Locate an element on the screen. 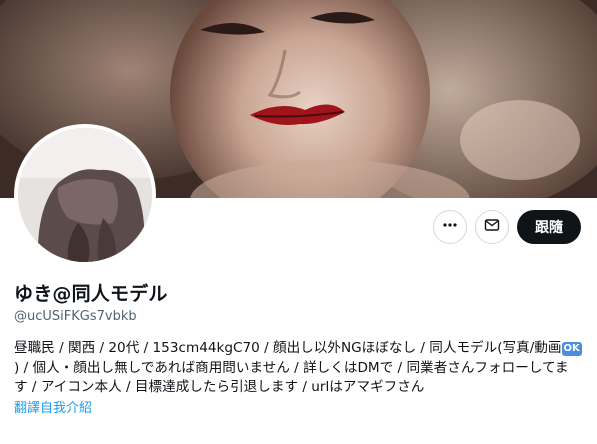 Image resolution: width=597 pixels, height=444 pixels. ok-emoji-icon: OK is located at coordinates (571, 349).